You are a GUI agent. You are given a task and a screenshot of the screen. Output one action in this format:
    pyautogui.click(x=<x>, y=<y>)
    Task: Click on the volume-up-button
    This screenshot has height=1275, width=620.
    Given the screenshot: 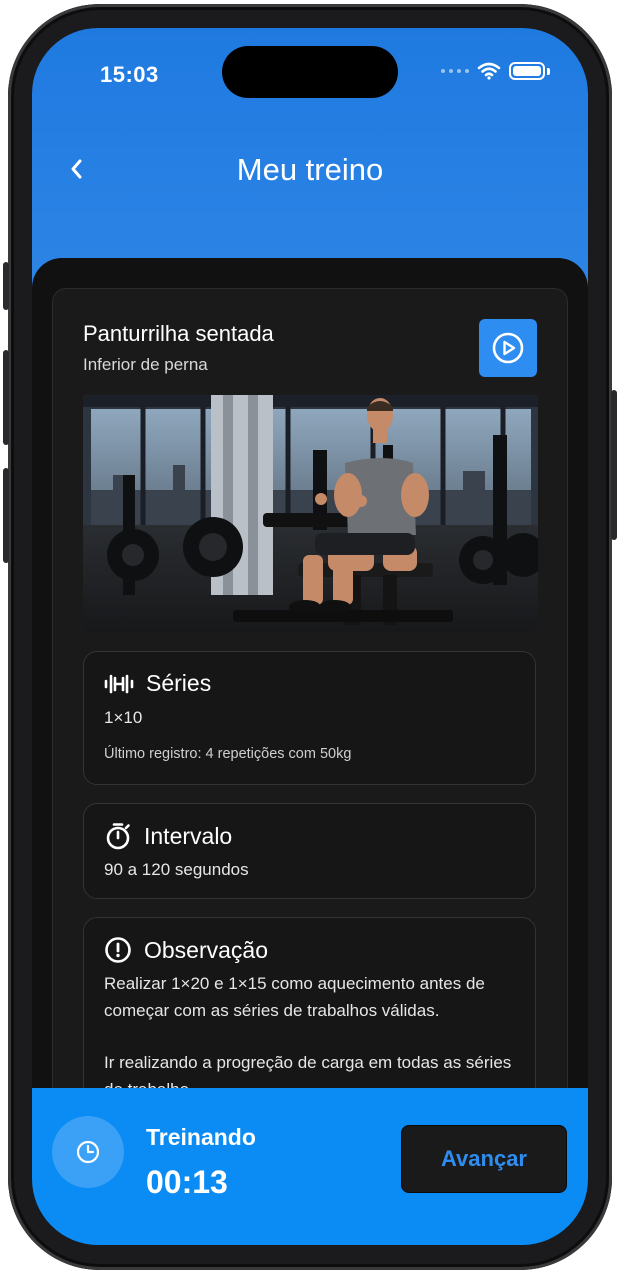 What is the action you would take?
    pyautogui.click(x=6, y=397)
    